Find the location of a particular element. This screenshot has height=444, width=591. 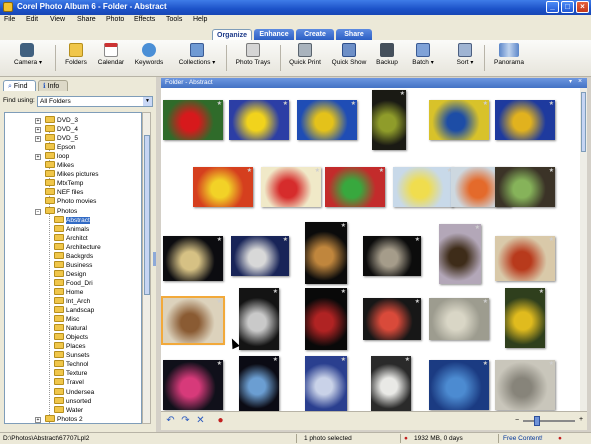

menu-tools: Tools is located at coordinates (174, 19).